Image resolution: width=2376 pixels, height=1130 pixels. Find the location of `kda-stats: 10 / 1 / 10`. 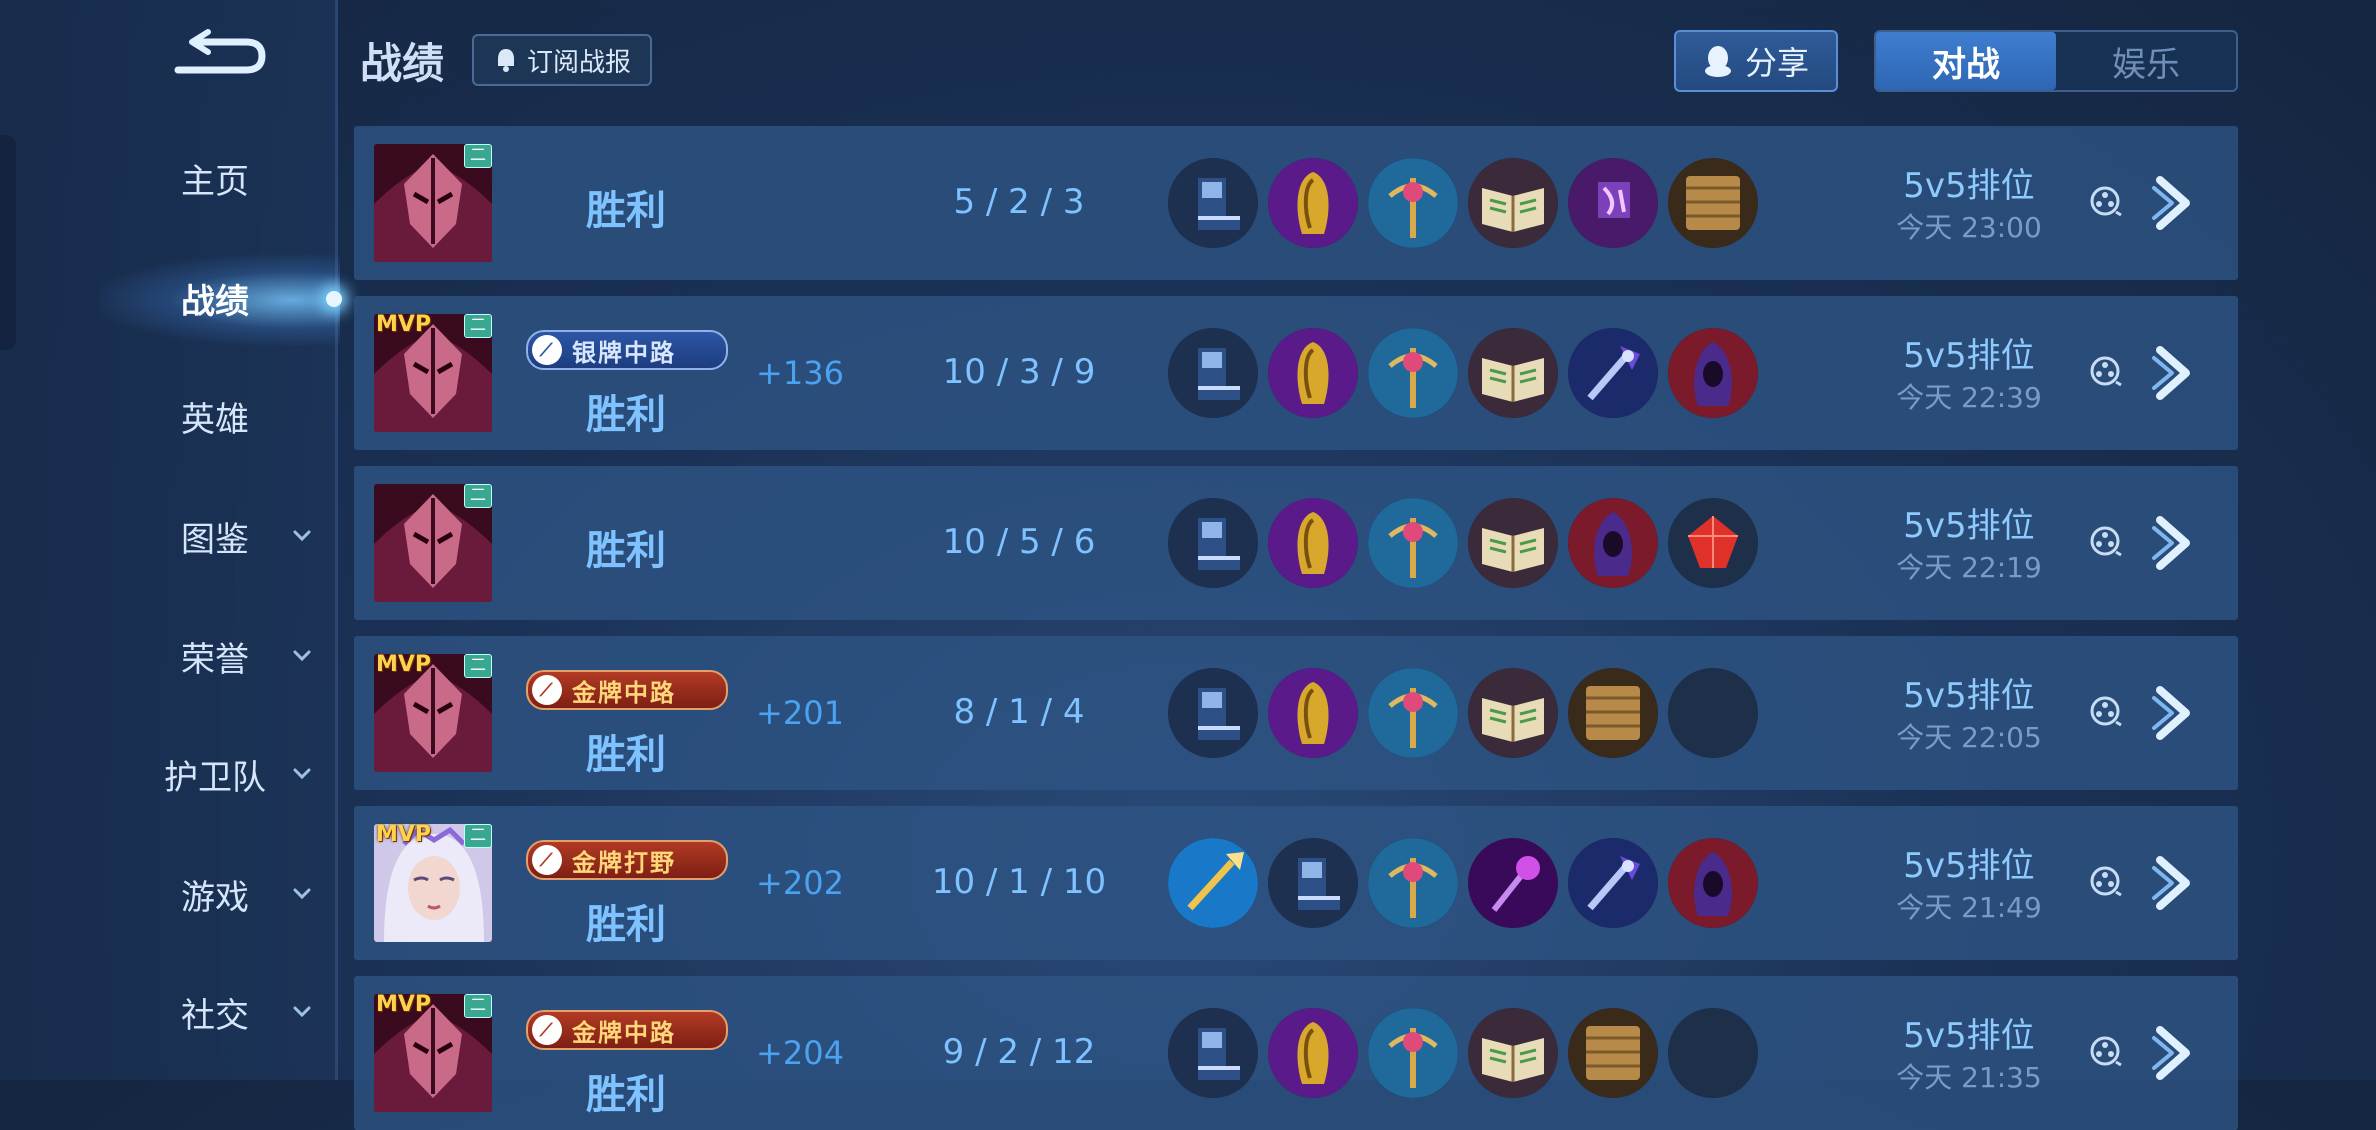

kda-stats: 10 / 1 / 10 is located at coordinates (1019, 882).